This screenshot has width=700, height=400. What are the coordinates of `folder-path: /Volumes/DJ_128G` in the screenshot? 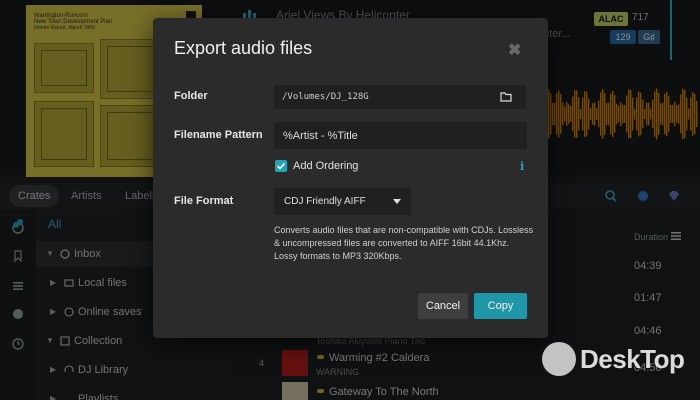 It's located at (325, 97).